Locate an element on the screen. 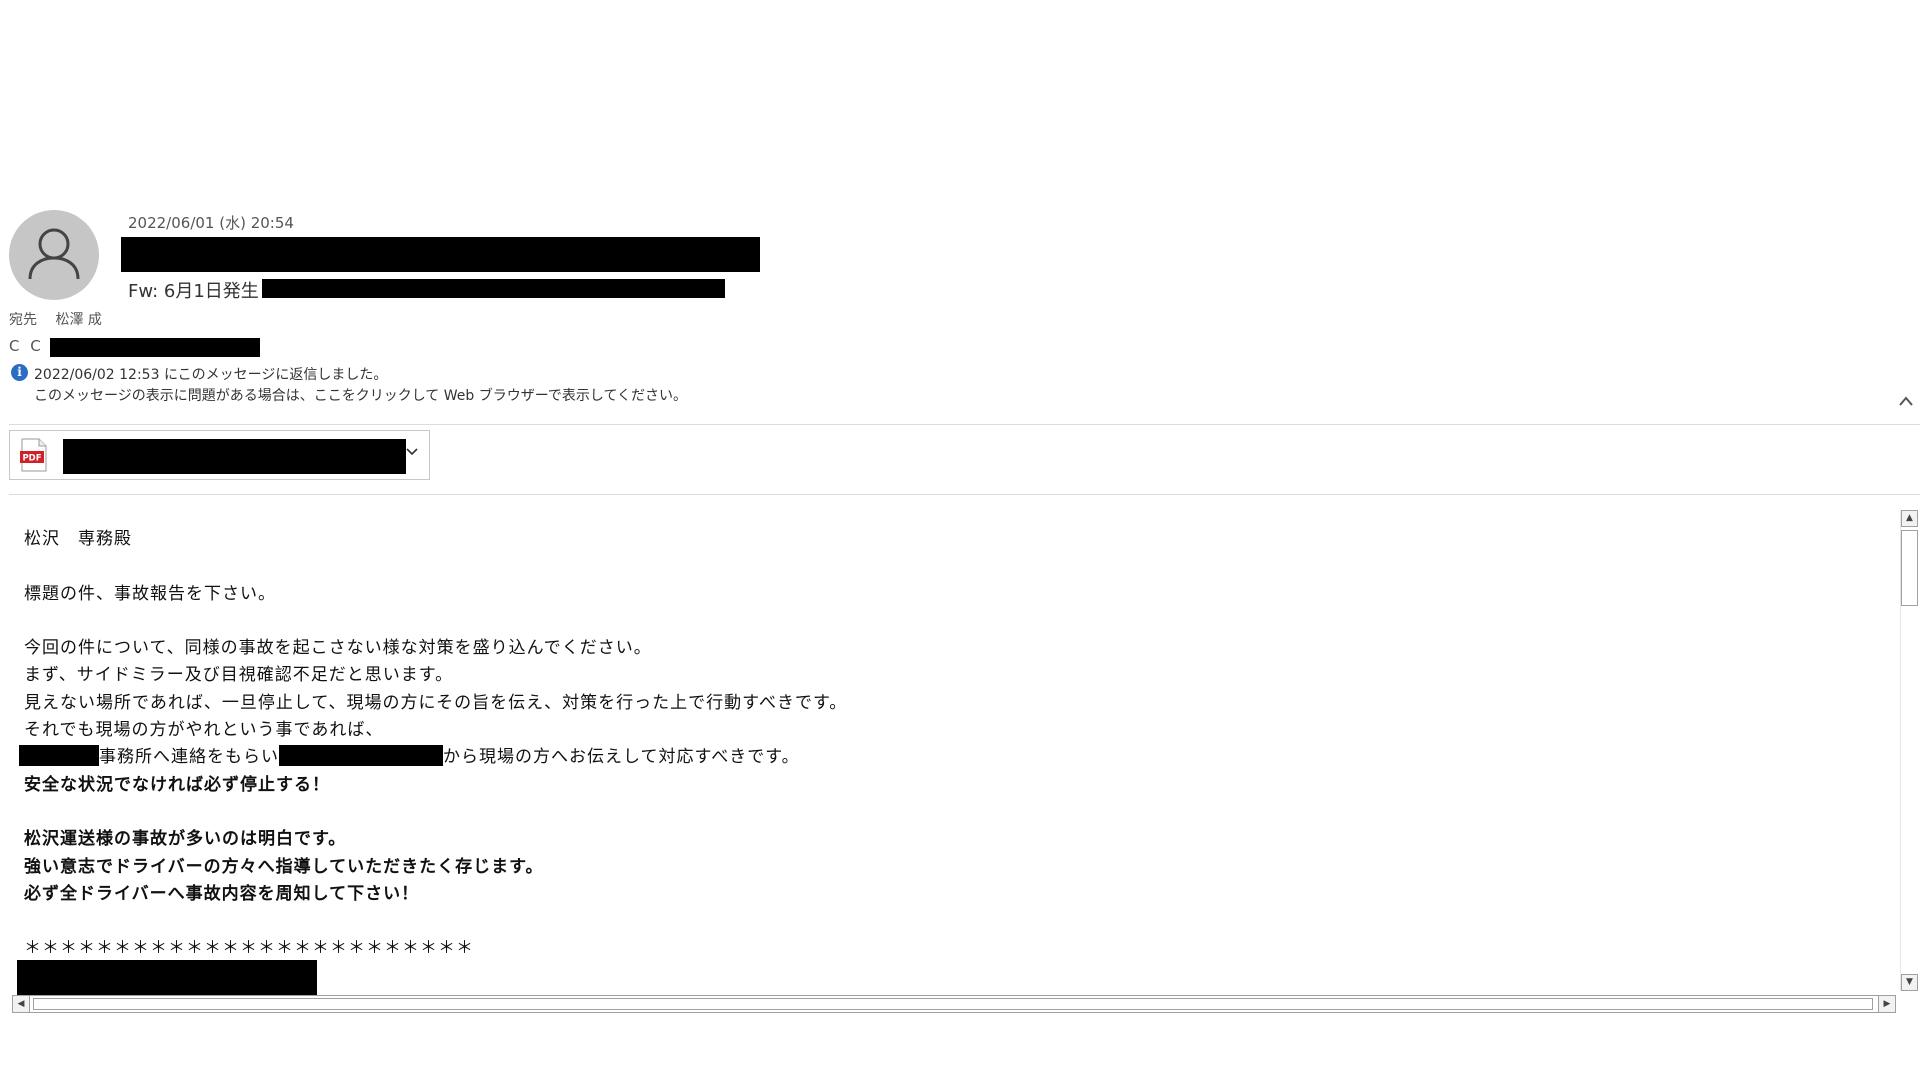  reply-notice: 2022/06/02 12:53 にこのメッセージに返信しました。 is located at coordinates (211, 375).